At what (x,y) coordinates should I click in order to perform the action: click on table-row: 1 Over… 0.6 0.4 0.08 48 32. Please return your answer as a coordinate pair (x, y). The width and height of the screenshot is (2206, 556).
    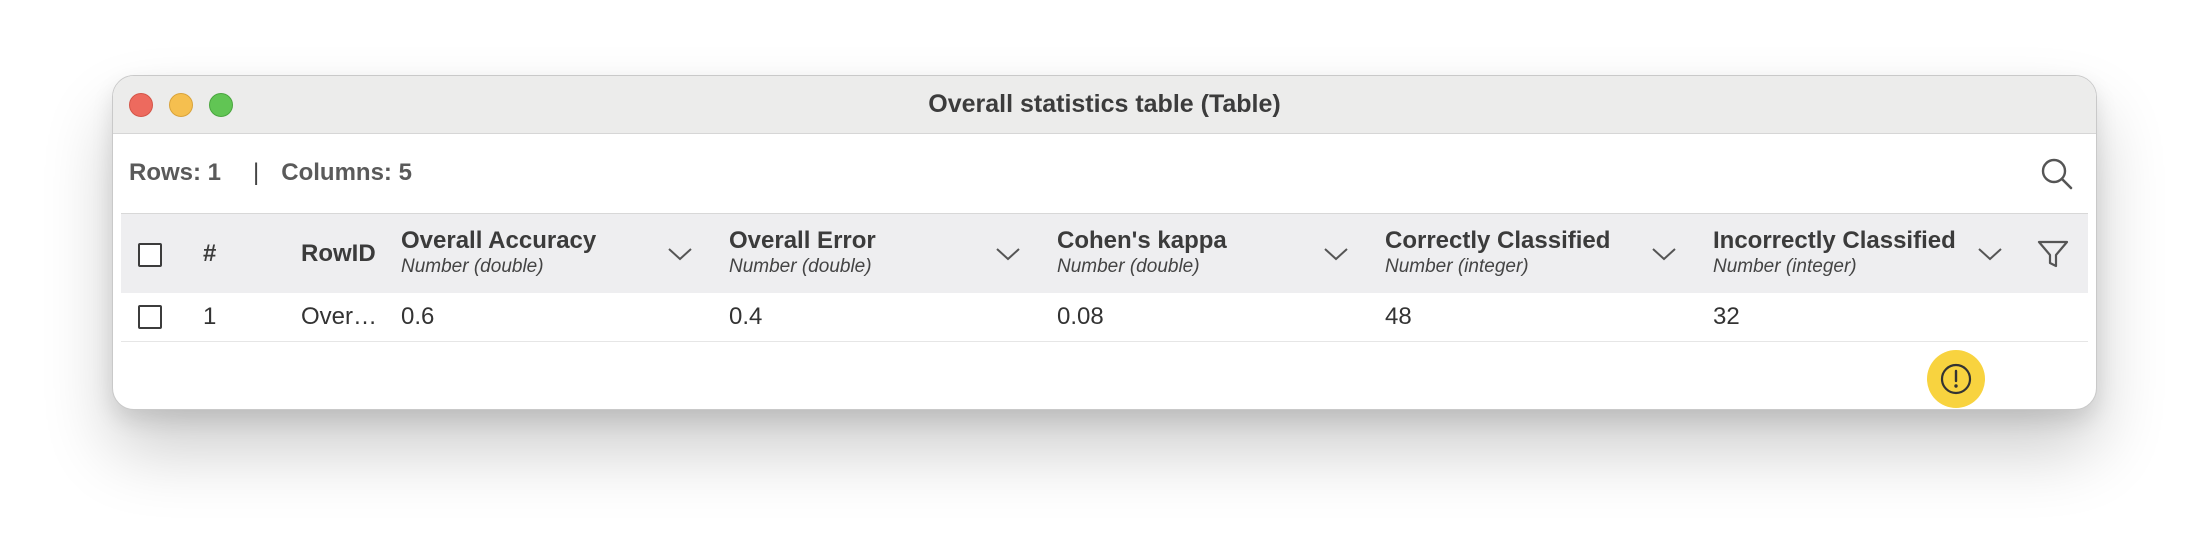
    Looking at the image, I should click on (1104, 317).